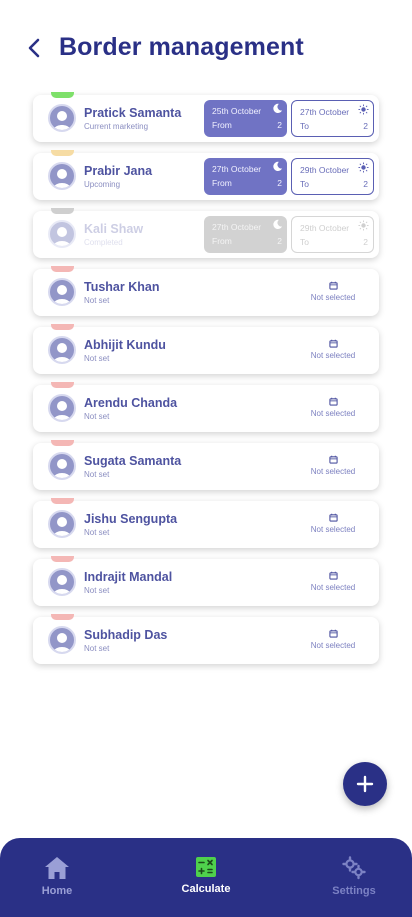 The width and height of the screenshot is (412, 917). I want to click on nav-settings: Settings, so click(354, 876).